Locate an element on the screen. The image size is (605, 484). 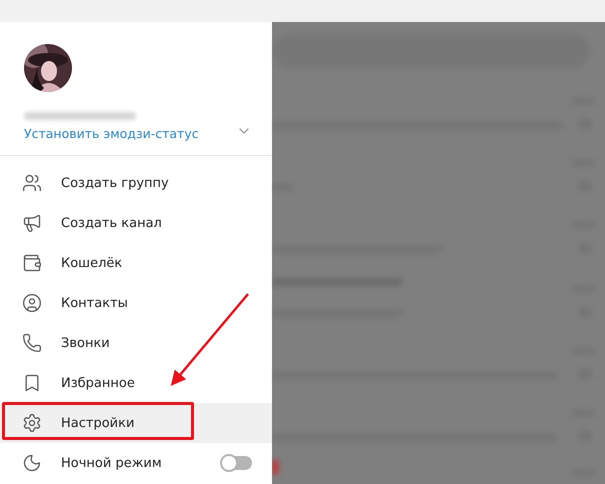
menu-label: Избранное is located at coordinates (98, 383).